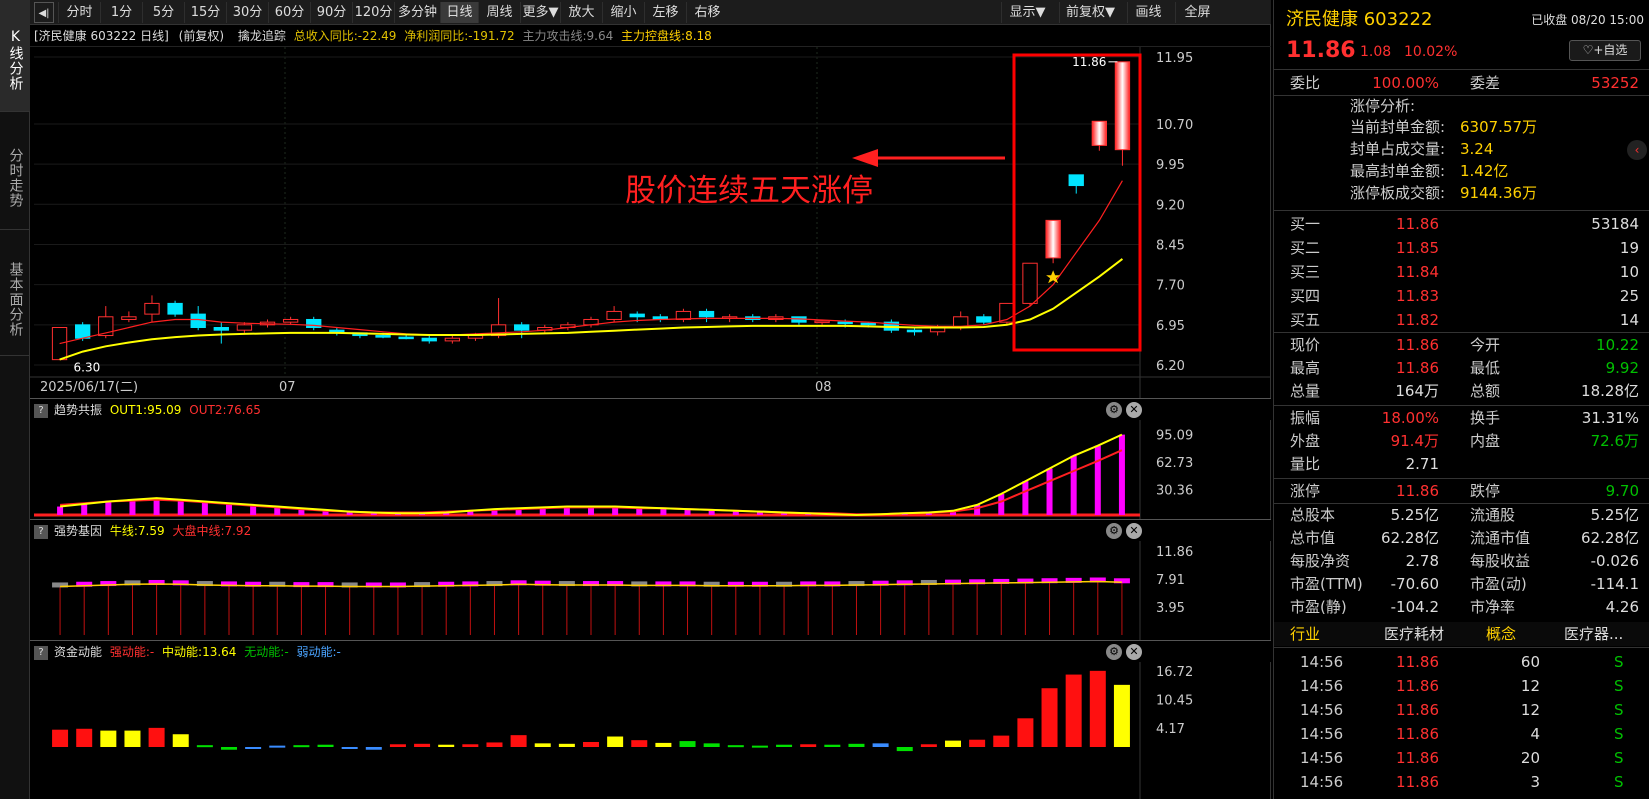 The height and width of the screenshot is (799, 1649). What do you see at coordinates (15, 174) in the screenshot?
I see `tab-timeshare: 分时走势` at bounding box center [15, 174].